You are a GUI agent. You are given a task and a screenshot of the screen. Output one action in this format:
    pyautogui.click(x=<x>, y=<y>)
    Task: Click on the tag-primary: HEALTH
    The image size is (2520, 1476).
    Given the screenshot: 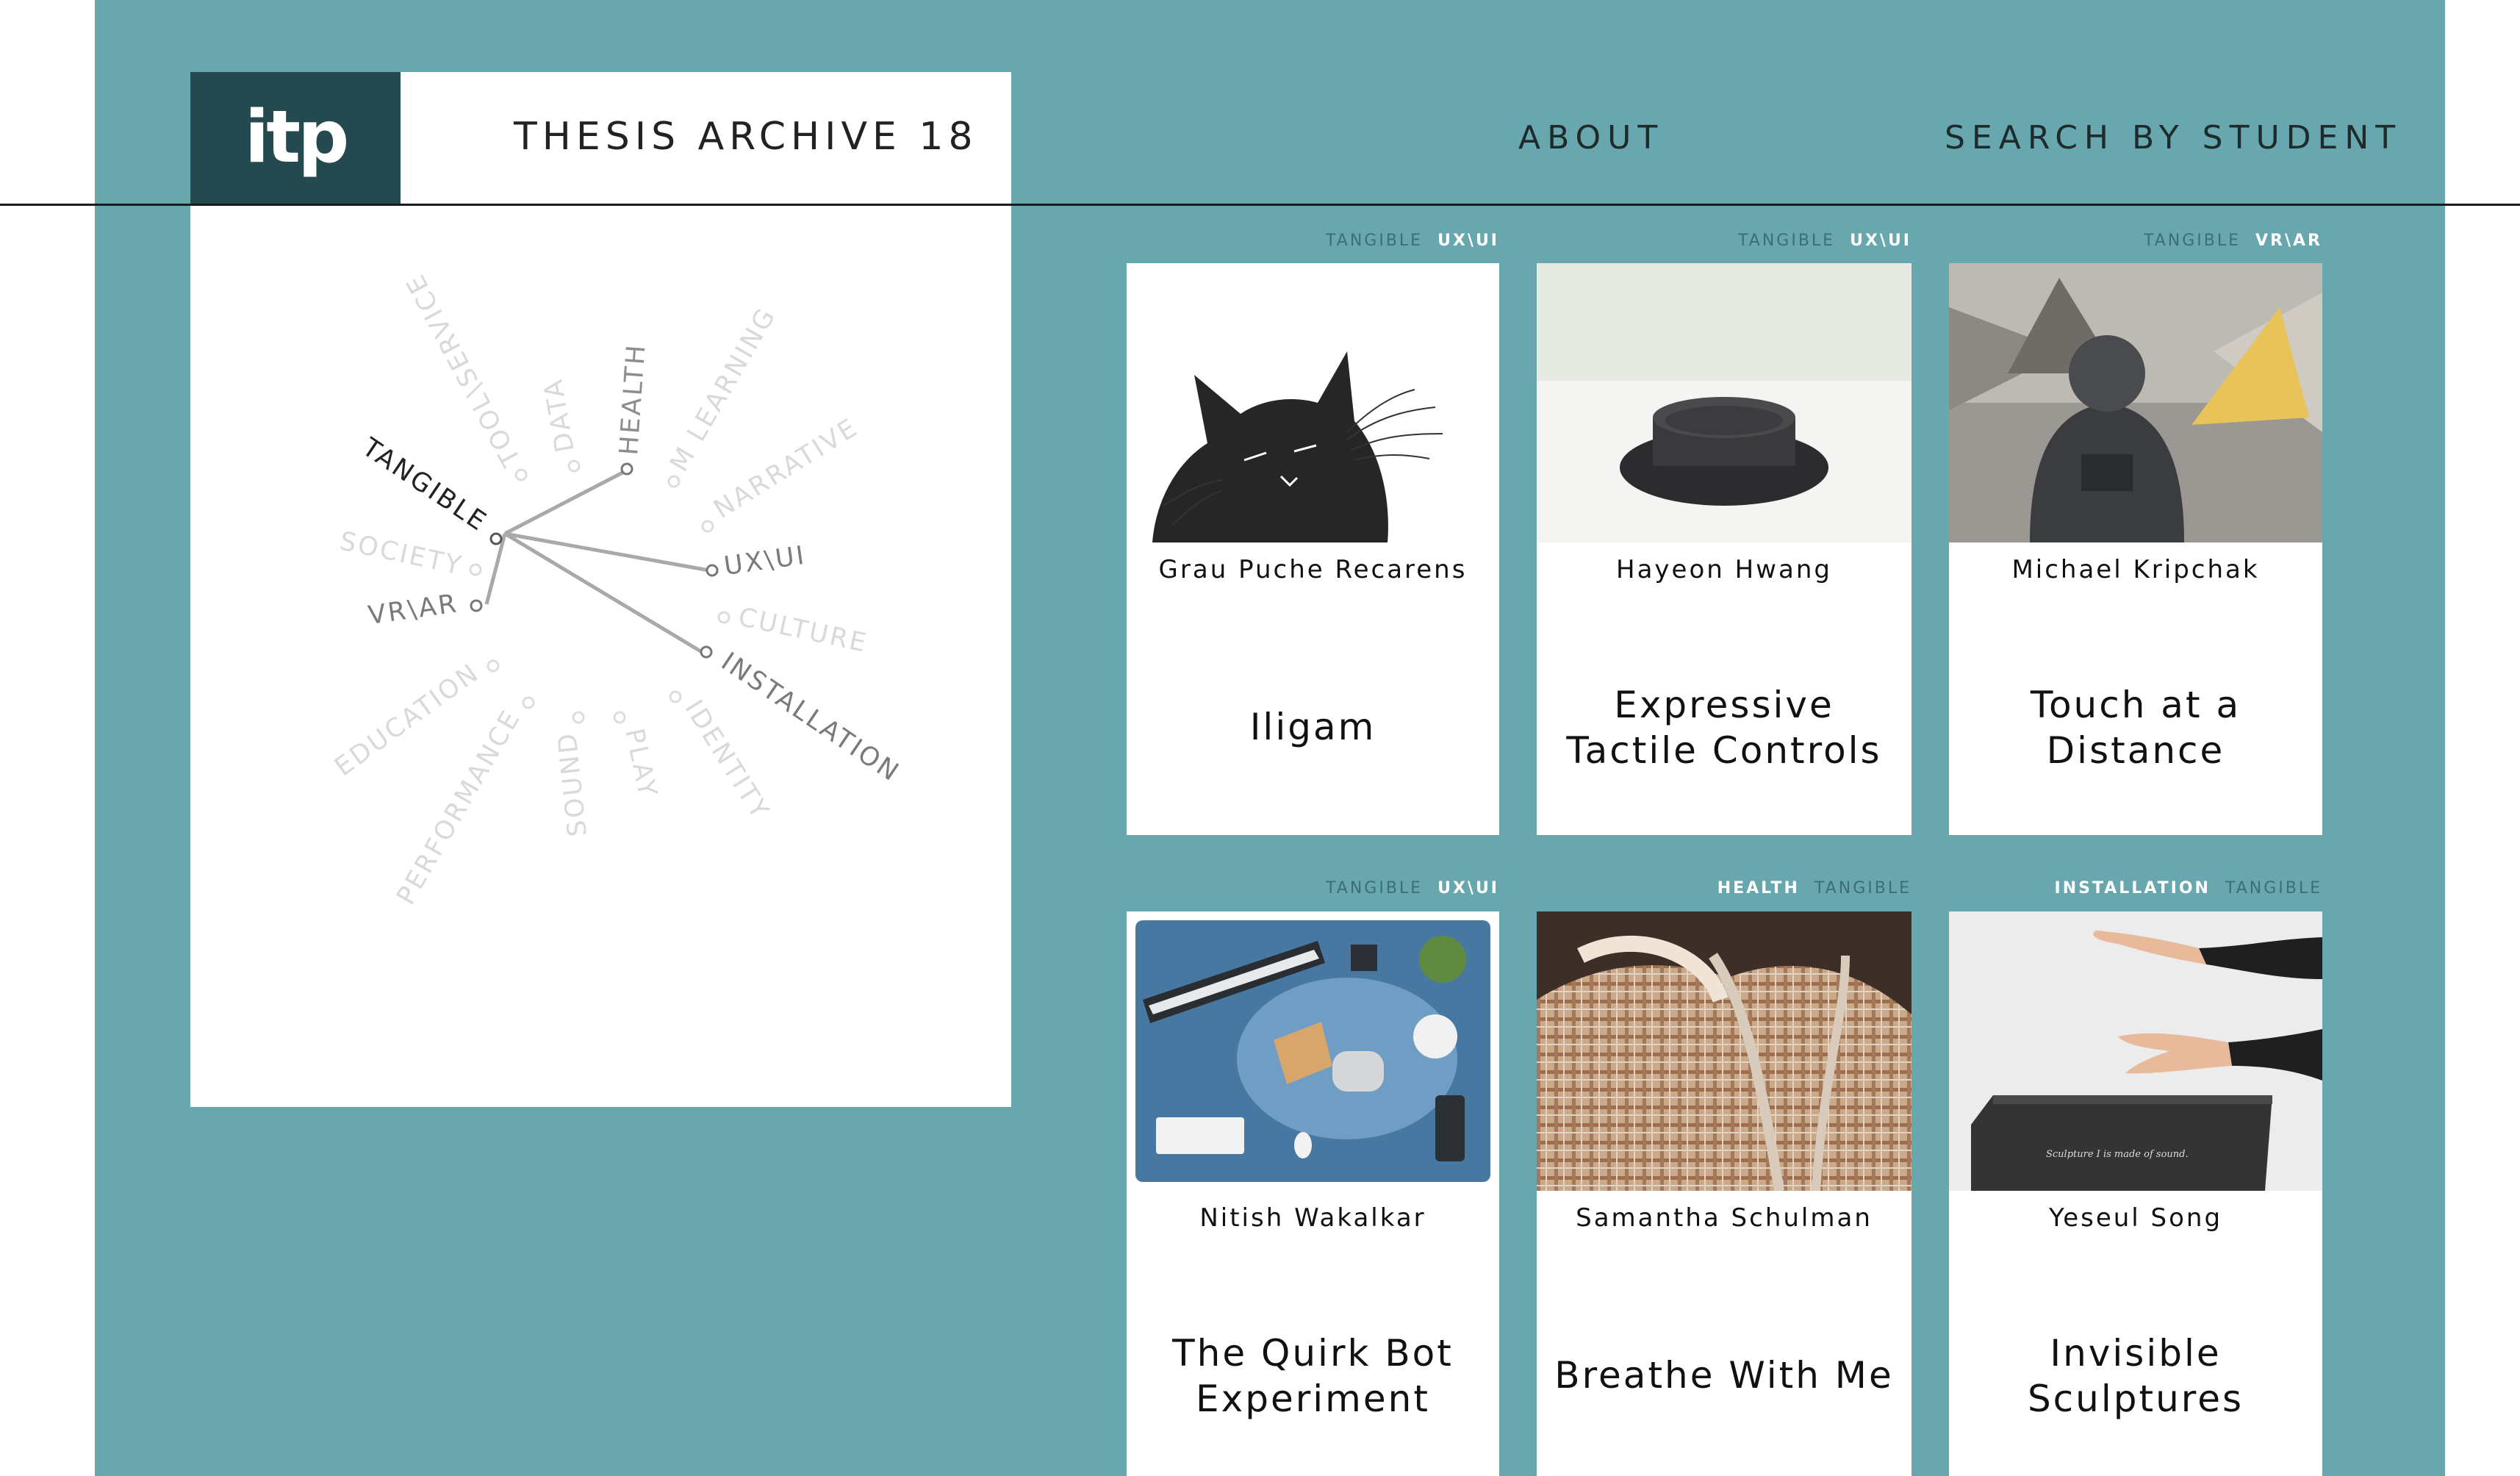 What is the action you would take?
    pyautogui.click(x=1758, y=889)
    